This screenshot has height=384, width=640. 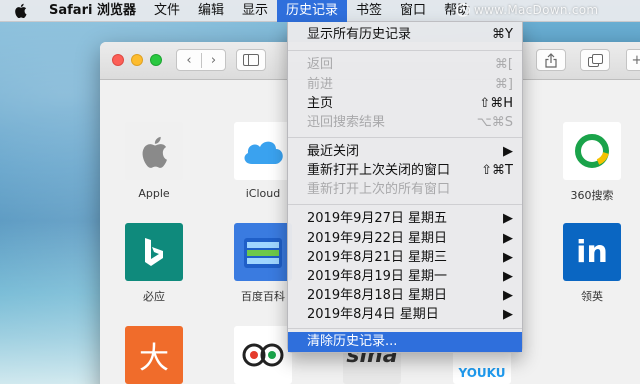 I want to click on watermark-text: www.MacDown.com, so click(x=536, y=10).